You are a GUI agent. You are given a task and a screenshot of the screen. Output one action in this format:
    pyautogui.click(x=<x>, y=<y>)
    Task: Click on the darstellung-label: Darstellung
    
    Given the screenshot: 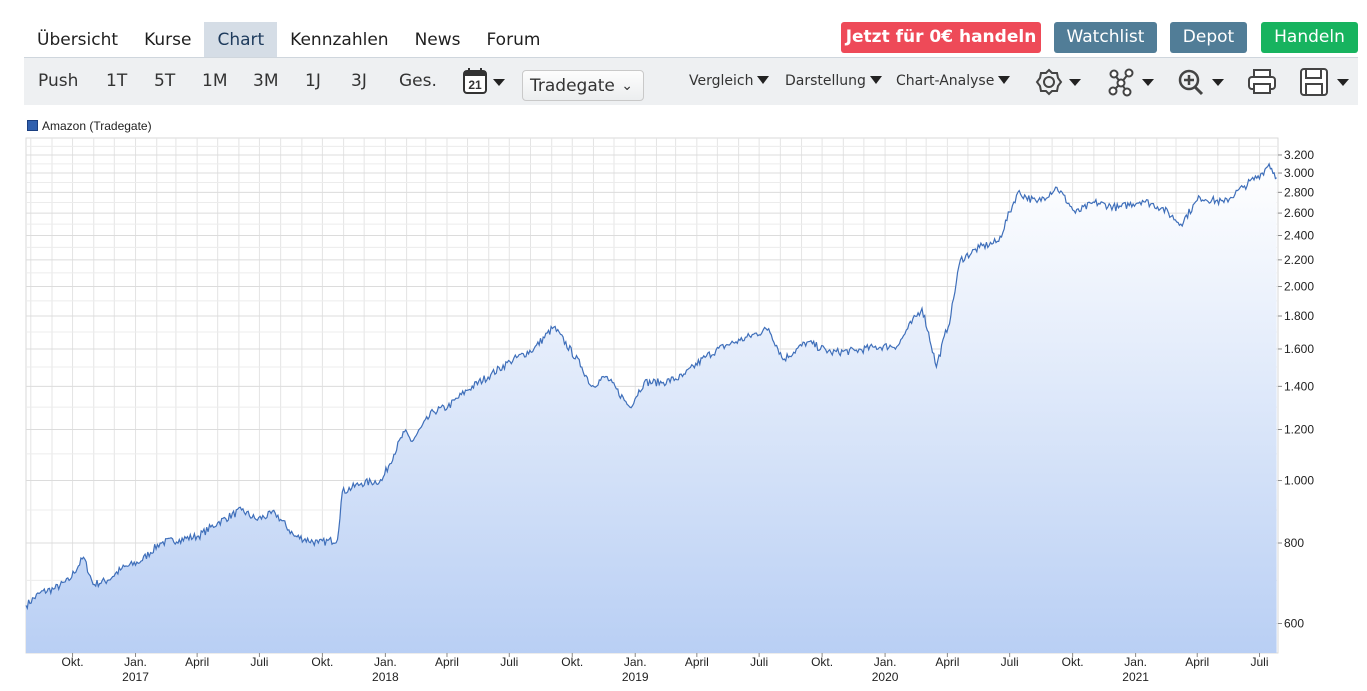 What is the action you would take?
    pyautogui.click(x=825, y=81)
    